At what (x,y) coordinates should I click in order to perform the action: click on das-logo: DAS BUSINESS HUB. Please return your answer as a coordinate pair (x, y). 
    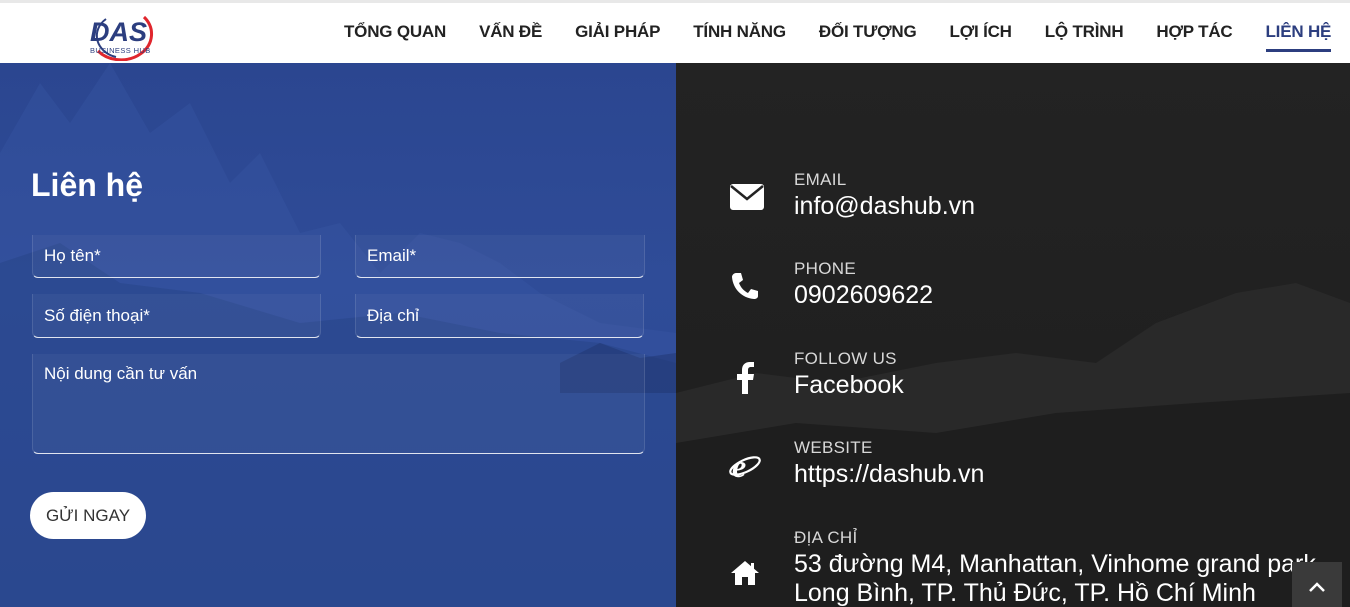
    Looking at the image, I should click on (131, 36).